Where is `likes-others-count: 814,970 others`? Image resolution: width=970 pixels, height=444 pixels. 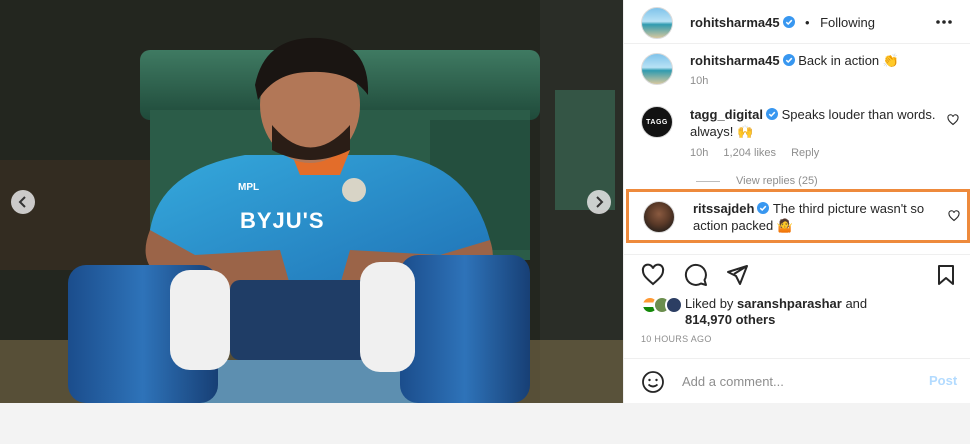 likes-others-count: 814,970 others is located at coordinates (730, 319).